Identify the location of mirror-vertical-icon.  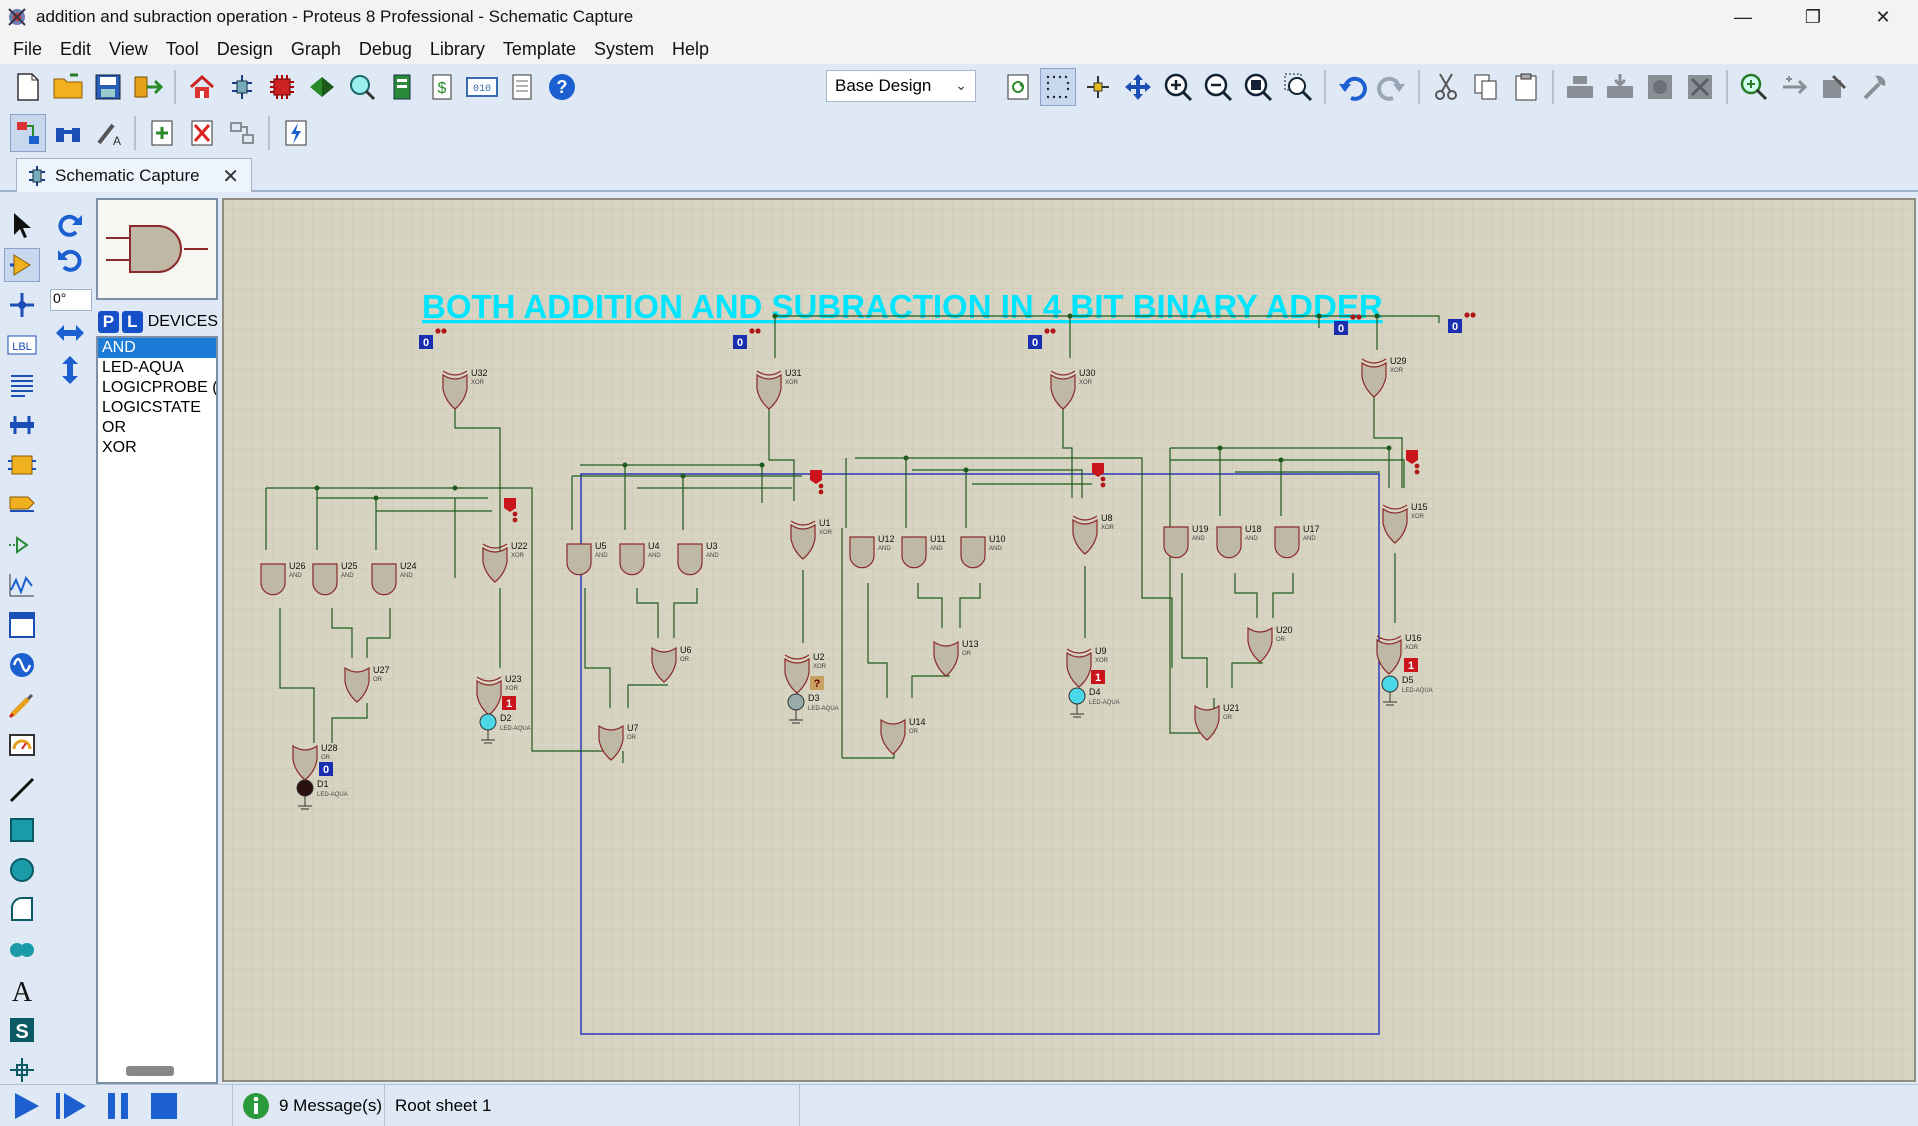
(70, 370).